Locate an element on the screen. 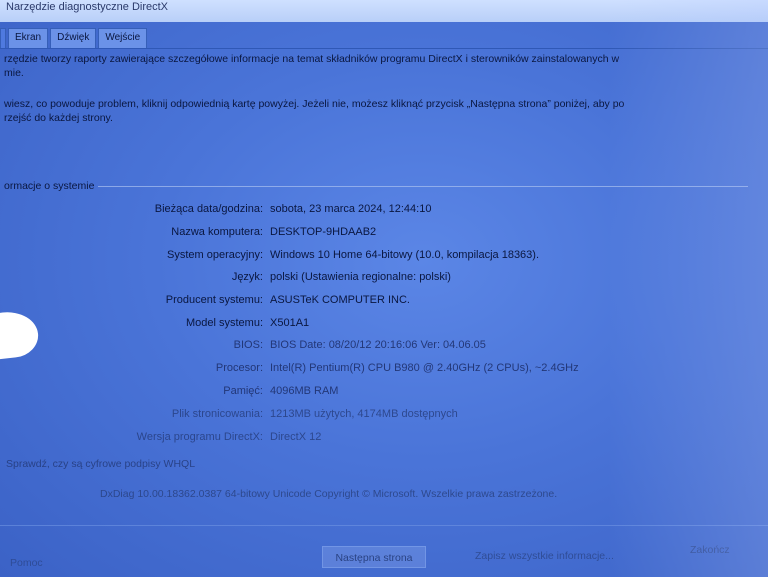 The width and height of the screenshot is (768, 577). tab-divider is located at coordinates (384, 48).